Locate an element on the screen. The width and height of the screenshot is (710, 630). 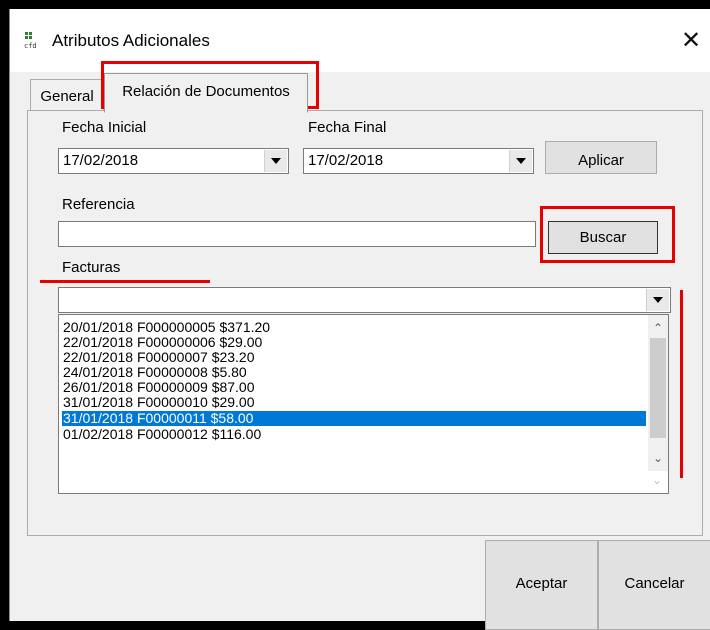
list-item: 20/01/2018 F000000005 $371.20 is located at coordinates (354, 327).